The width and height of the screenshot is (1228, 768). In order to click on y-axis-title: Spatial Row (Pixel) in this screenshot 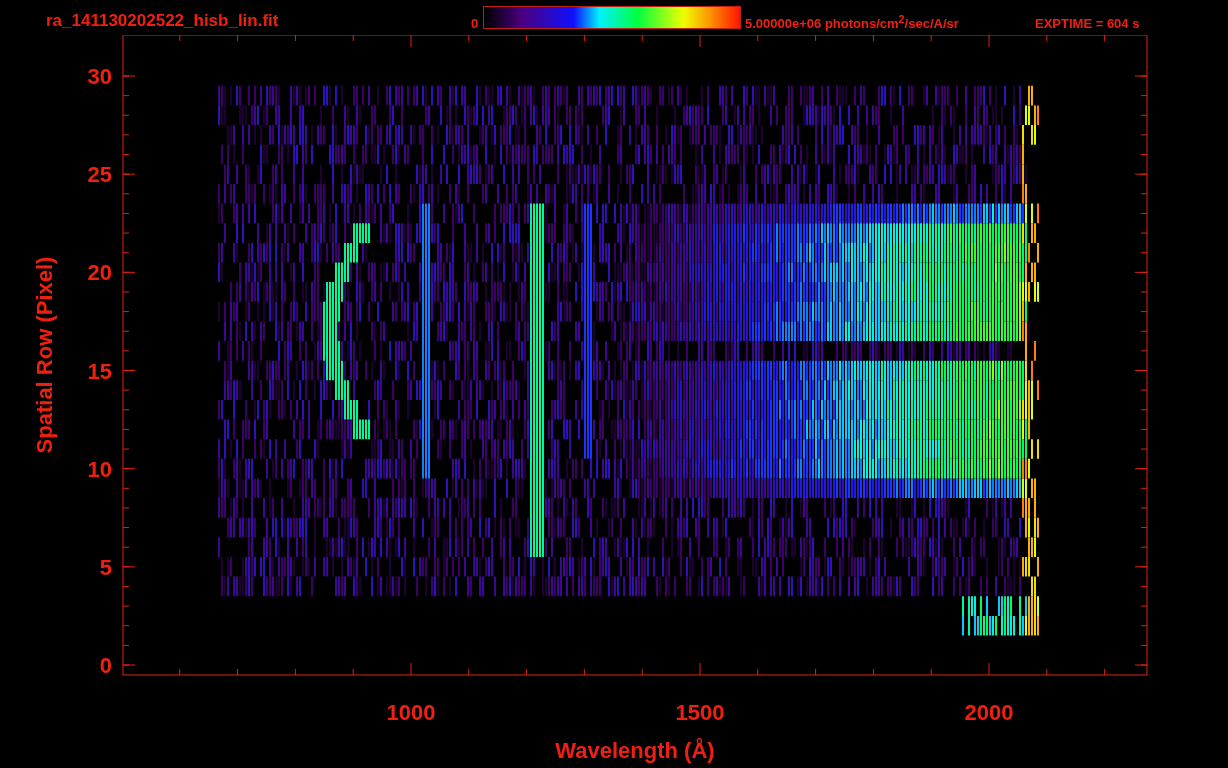, I will do `click(44, 355)`.